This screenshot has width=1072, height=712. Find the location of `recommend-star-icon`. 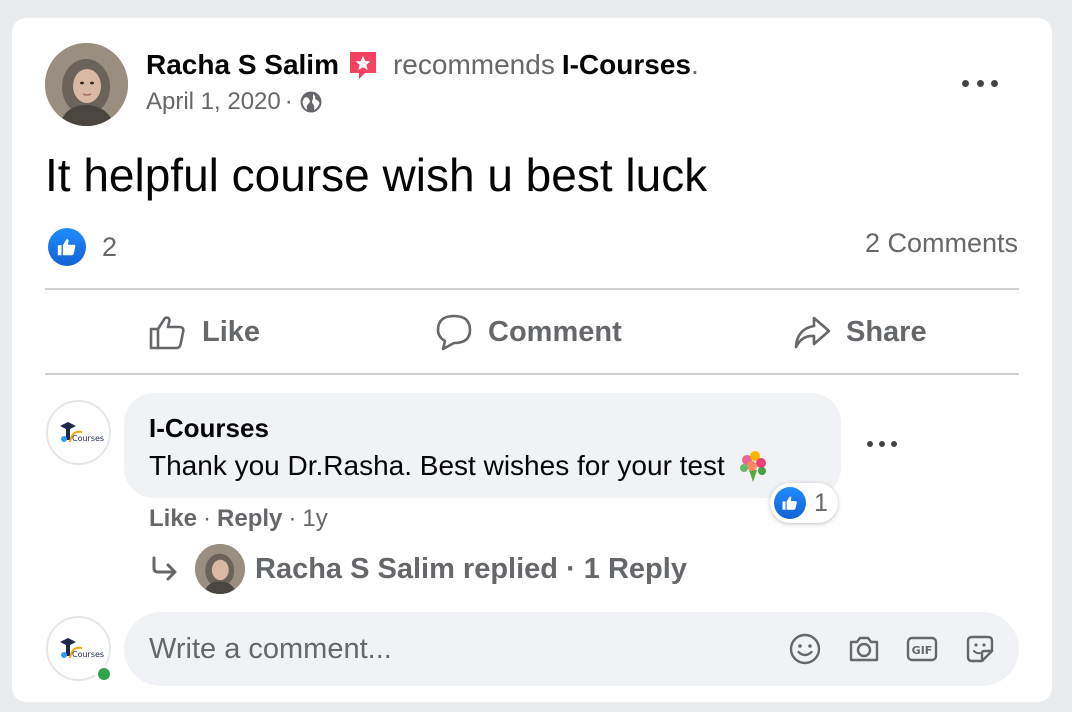

recommend-star-icon is located at coordinates (363, 65).